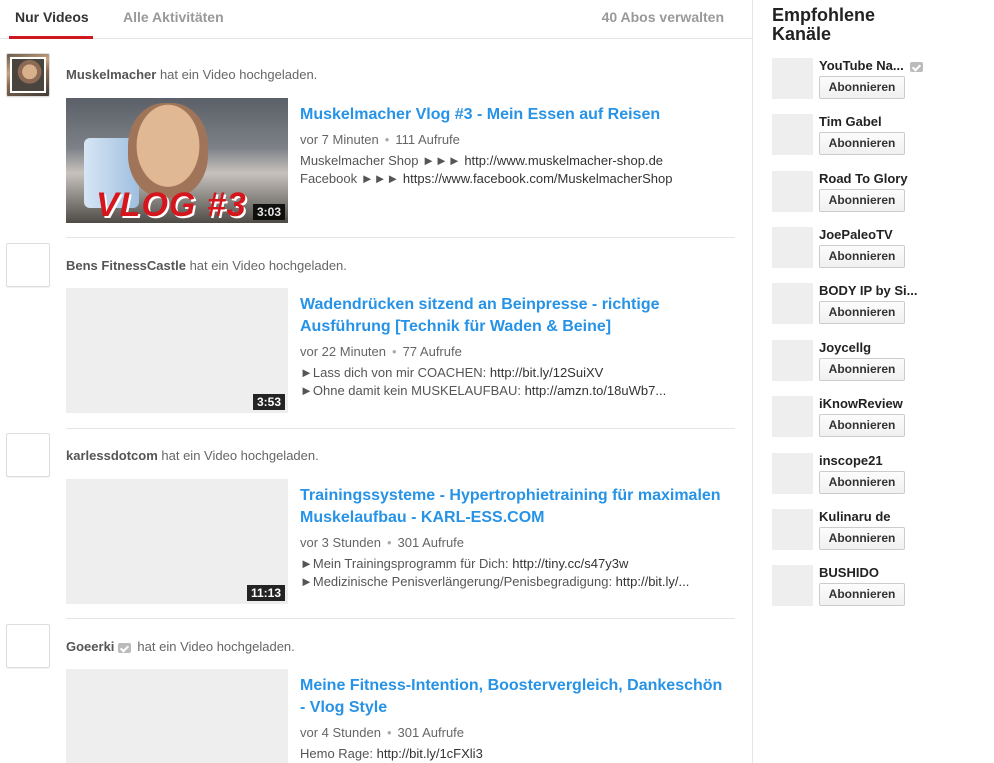 This screenshot has height=763, width=994. I want to click on description-link: http://bit.ly/1cFXli3, so click(430, 753).